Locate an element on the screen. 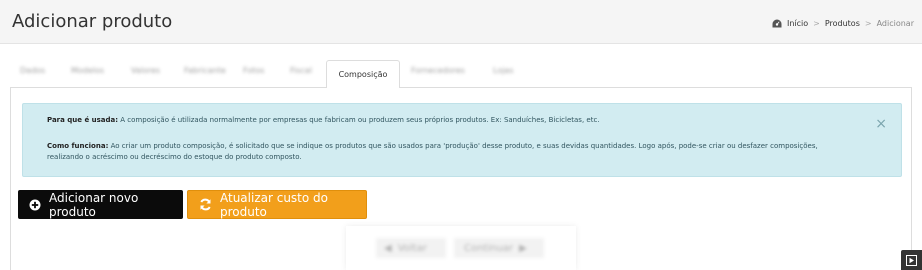 The width and height of the screenshot is (922, 270). add-product-button: Adicionar novo produto is located at coordinates (100, 204).